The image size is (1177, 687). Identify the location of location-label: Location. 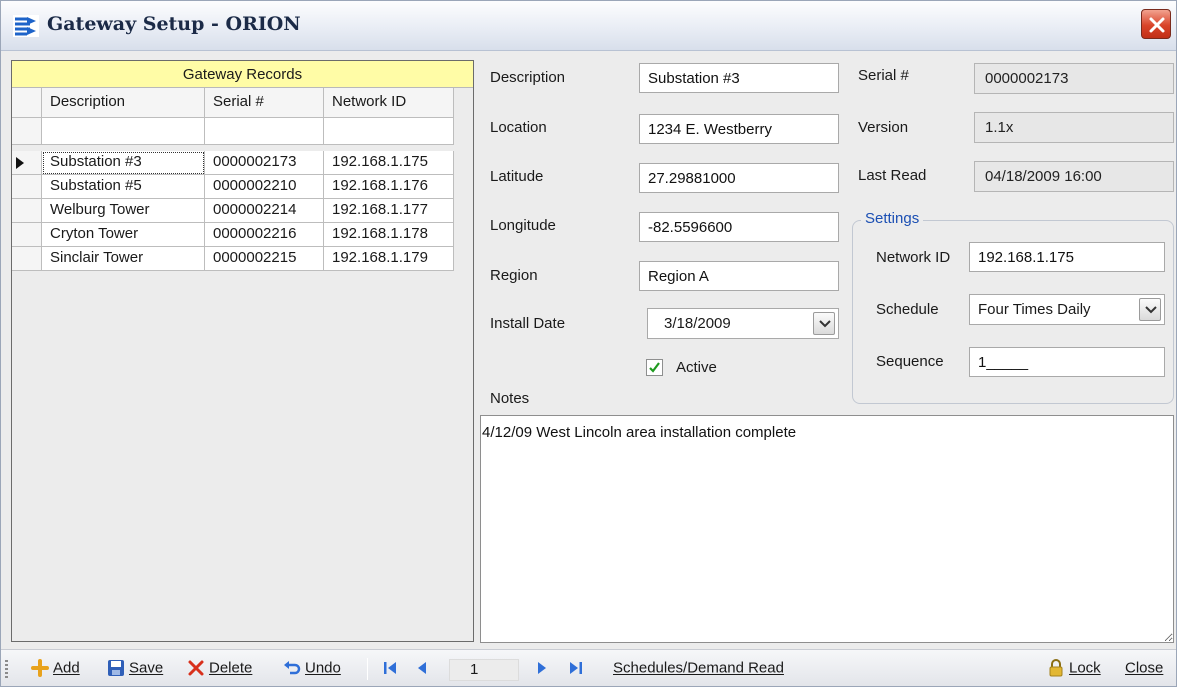
(518, 127).